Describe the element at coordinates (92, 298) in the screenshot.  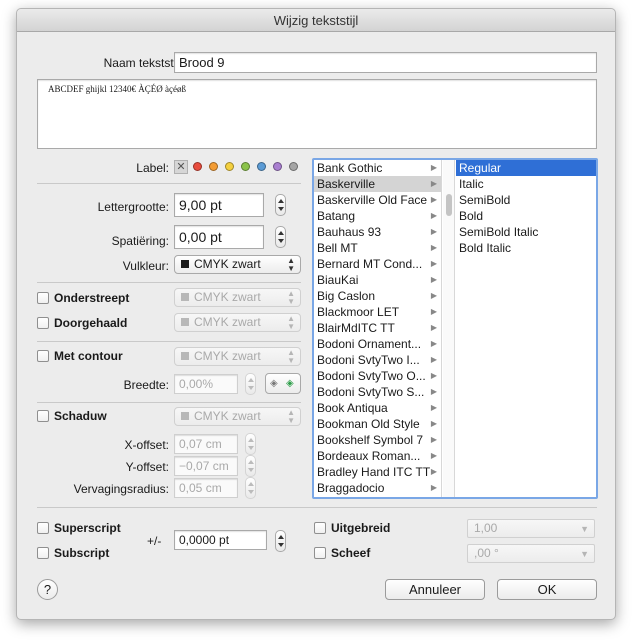
I see `underline-label: Onderstreept` at that location.